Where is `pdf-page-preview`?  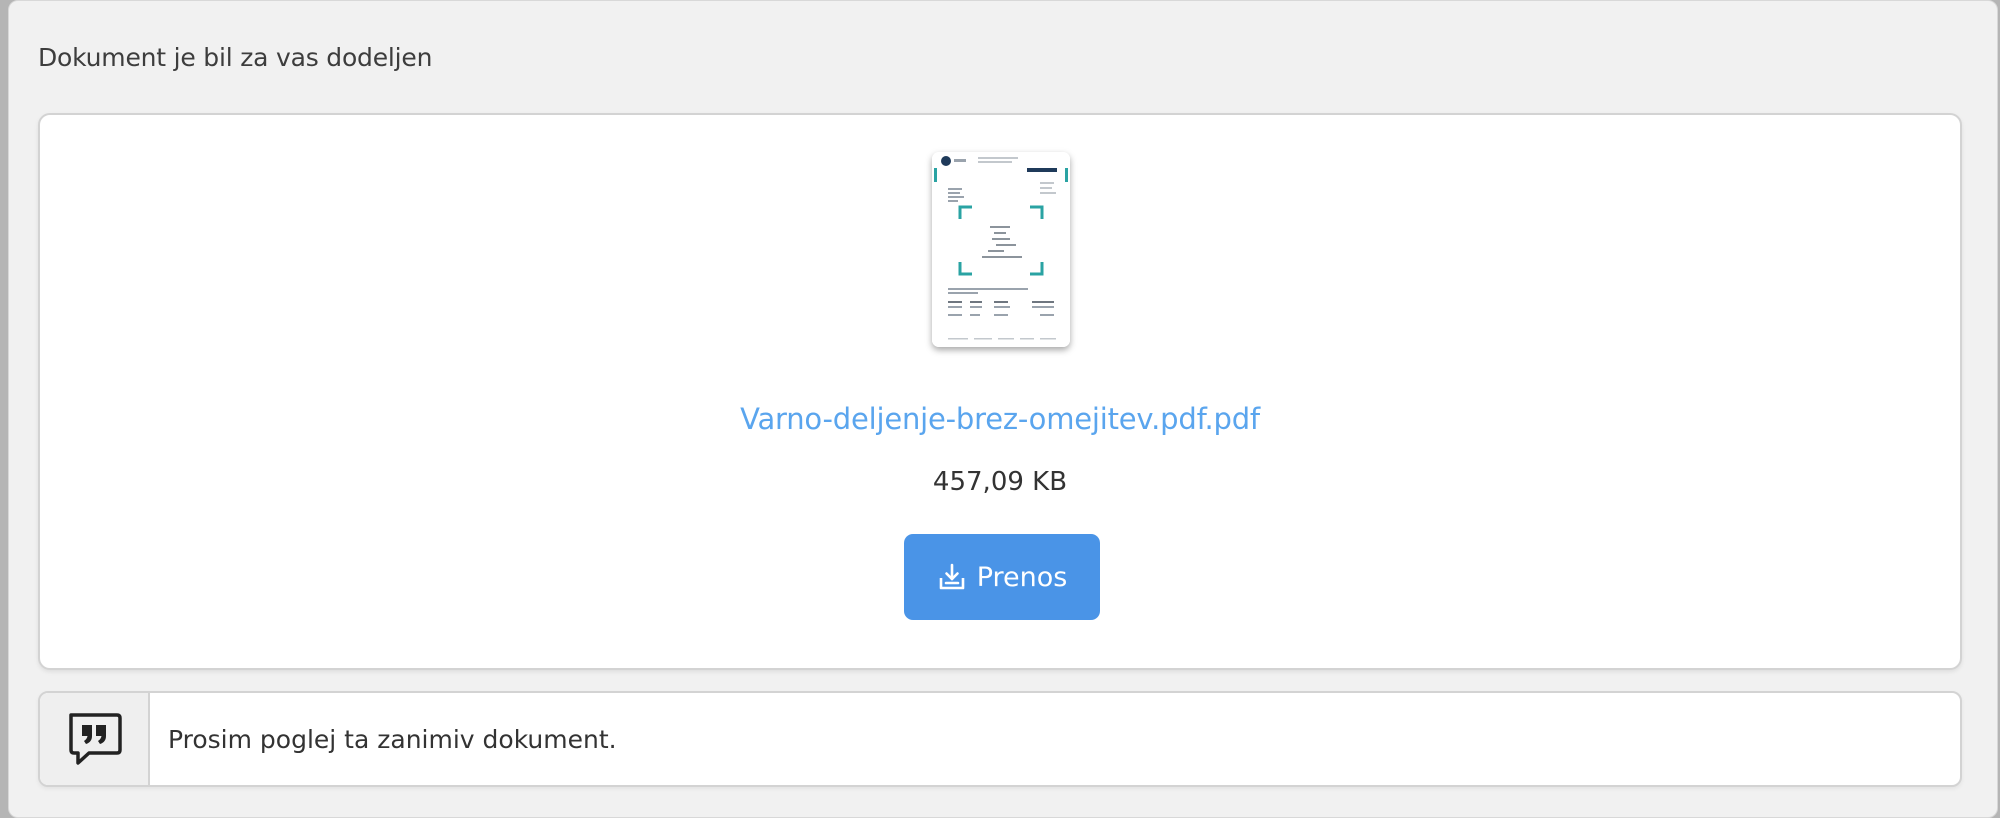
pdf-page-preview is located at coordinates (1001, 249).